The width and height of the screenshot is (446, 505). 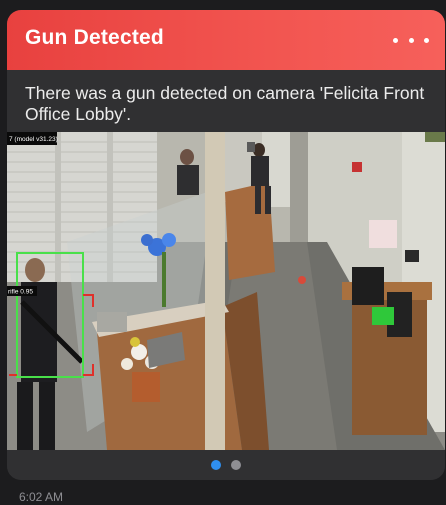 I want to click on model-label: 7 (model v31.23), so click(x=33, y=139).